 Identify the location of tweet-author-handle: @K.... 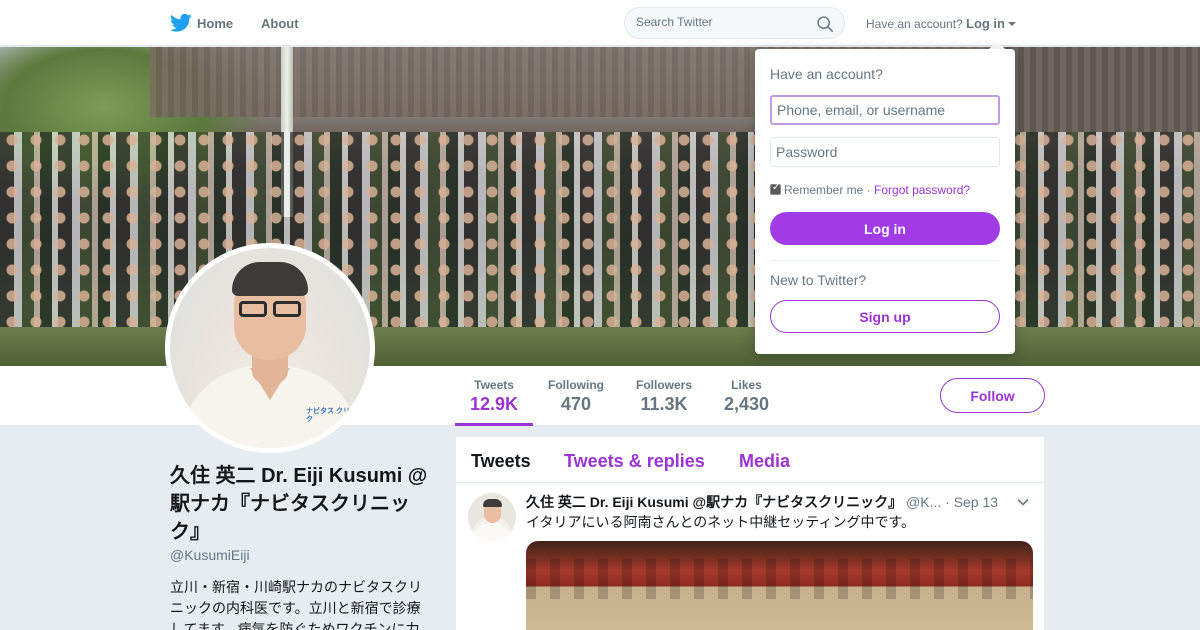
(923, 502).